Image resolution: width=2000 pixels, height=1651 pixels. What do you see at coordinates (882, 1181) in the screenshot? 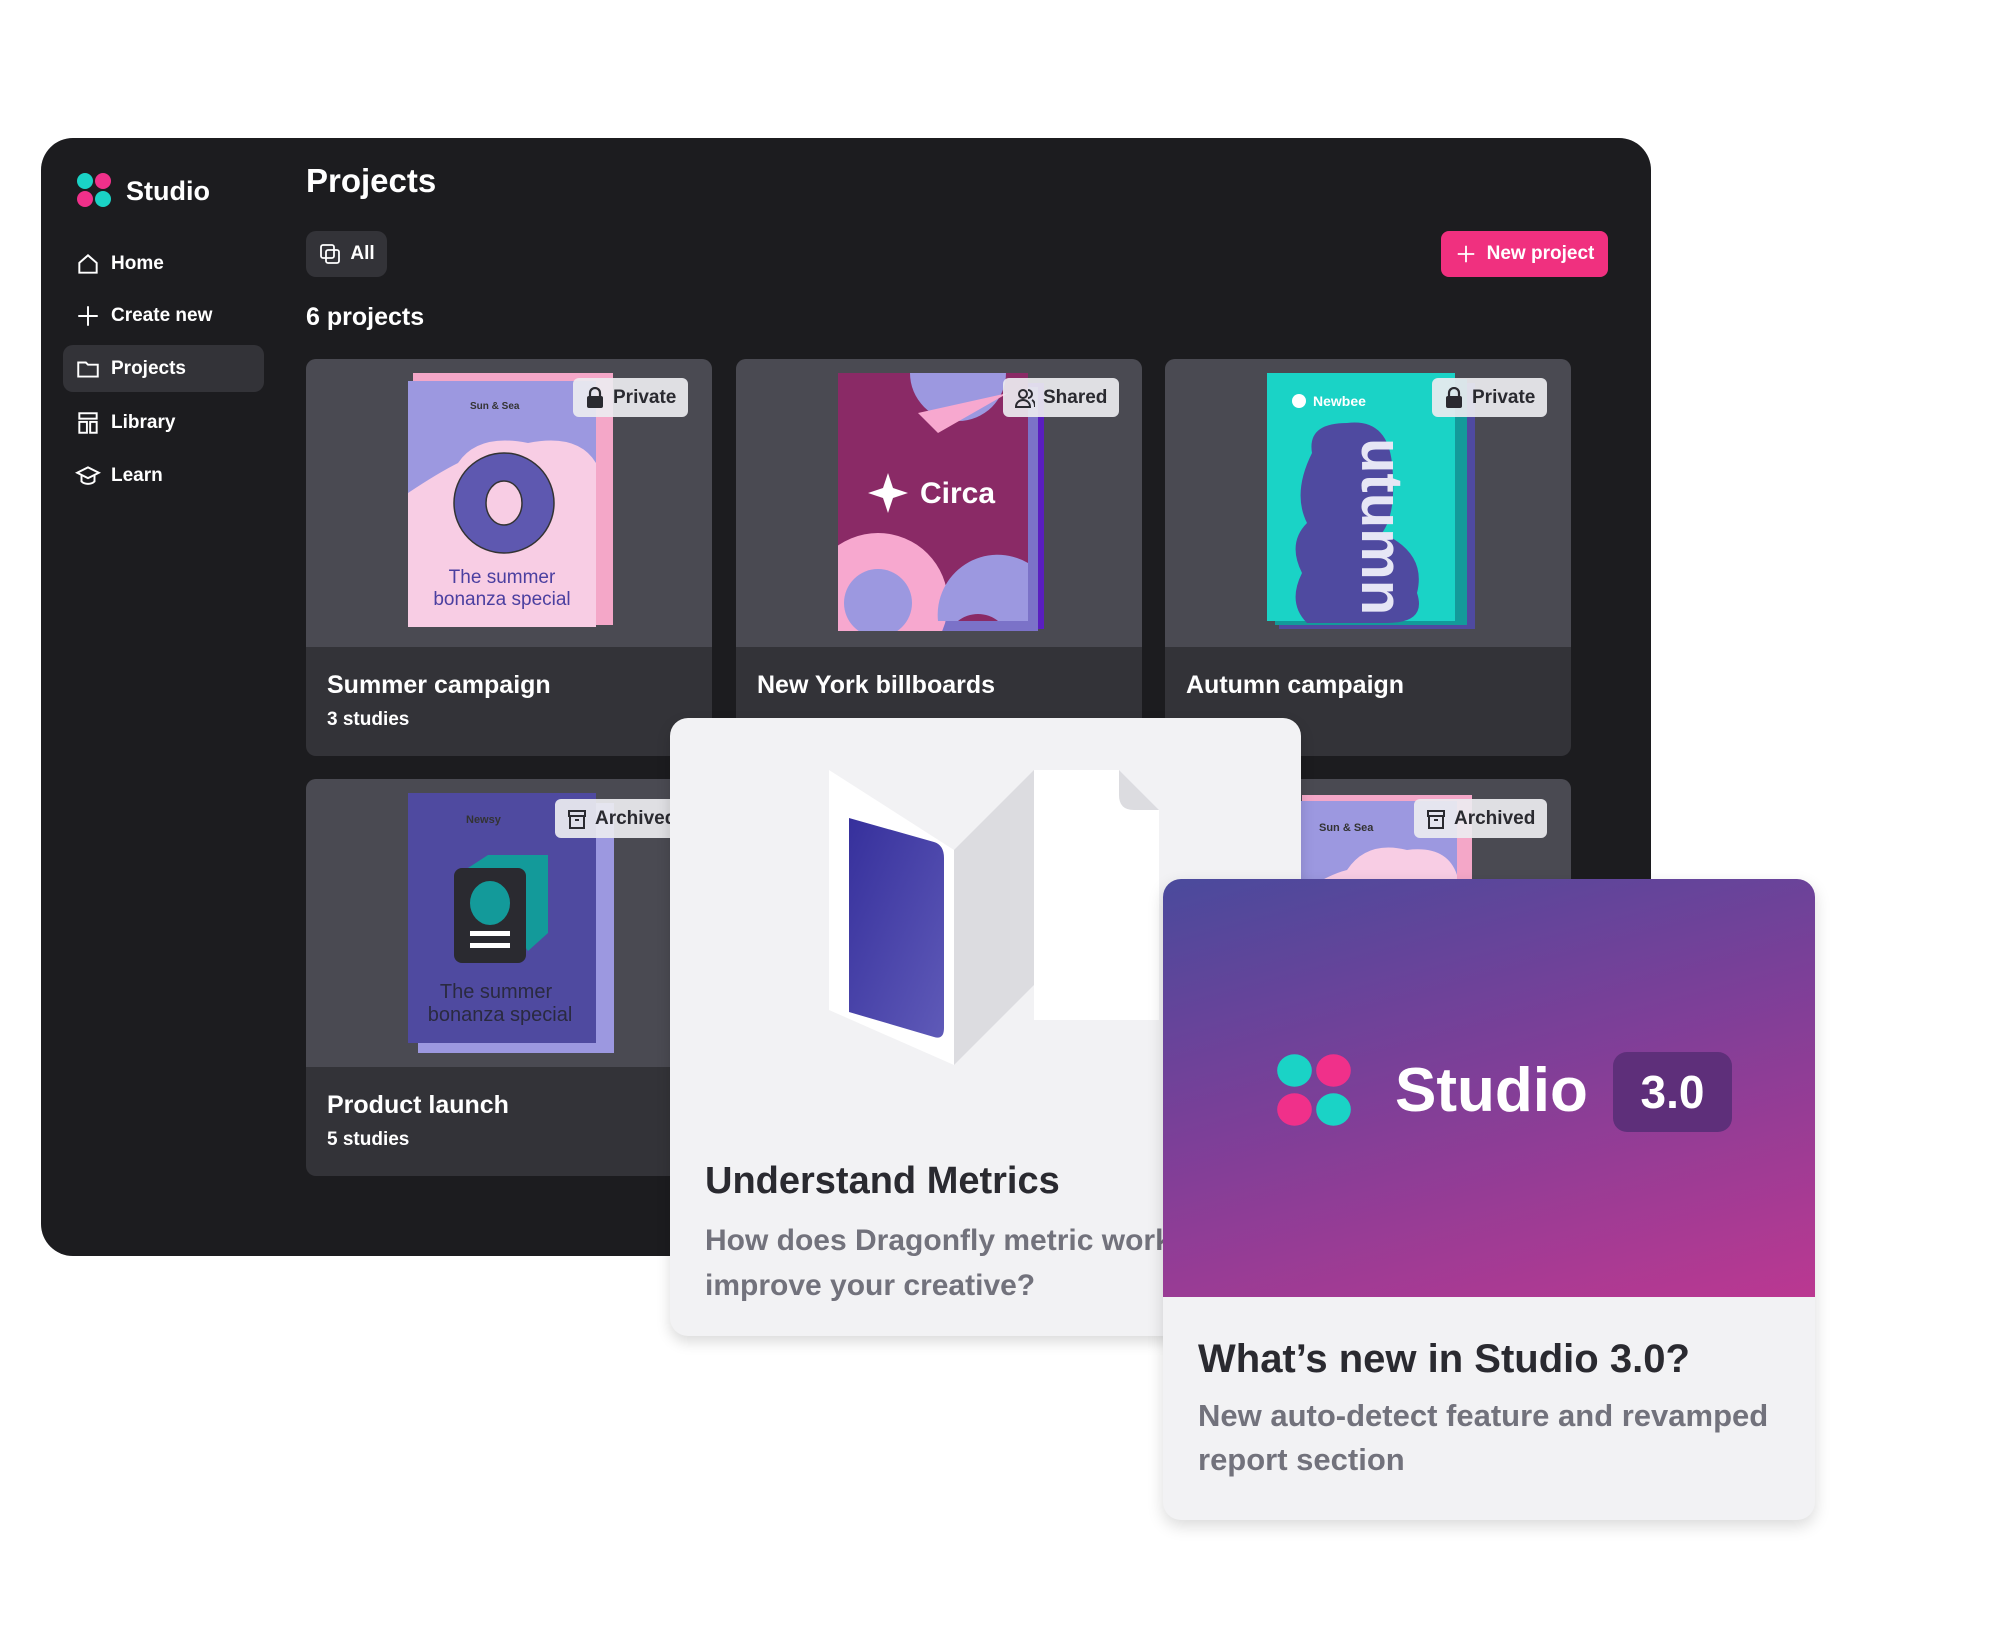
I see `learn-card-title: Understand Metrics` at bounding box center [882, 1181].